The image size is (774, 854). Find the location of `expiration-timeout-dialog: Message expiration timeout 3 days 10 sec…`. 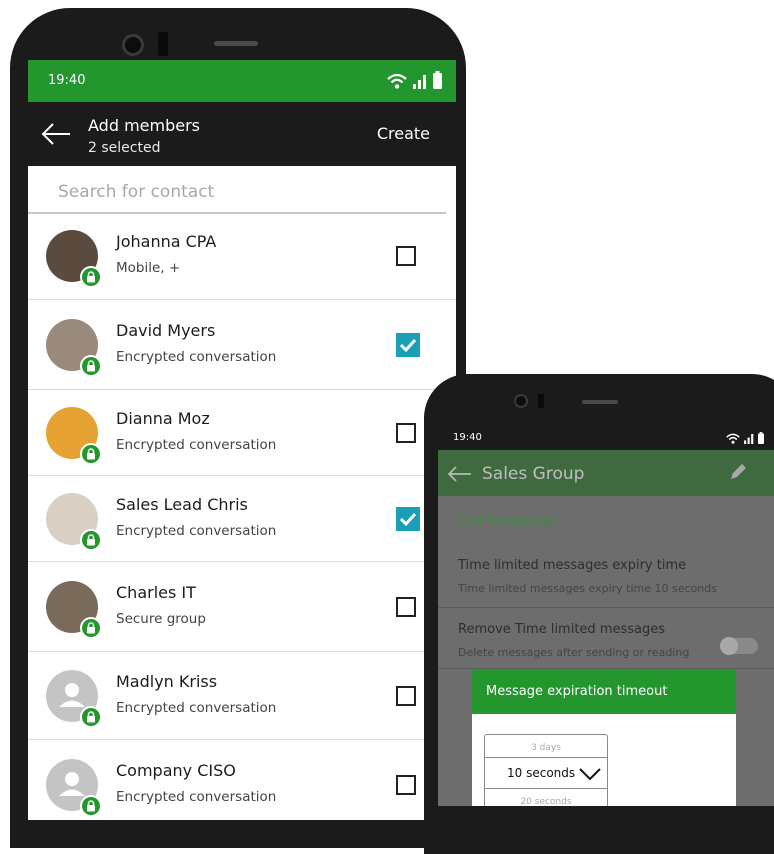

expiration-timeout-dialog: Message expiration timeout 3 days 10 sec… is located at coordinates (604, 738).